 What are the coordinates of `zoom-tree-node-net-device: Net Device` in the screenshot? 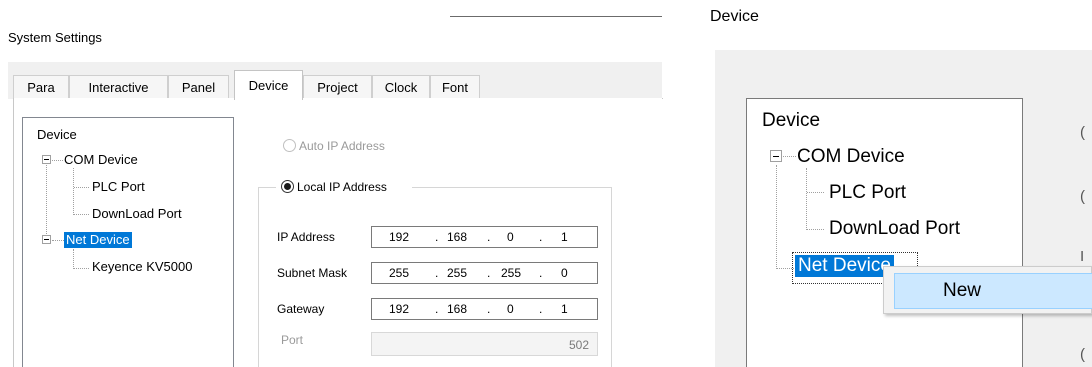 It's located at (844, 266).